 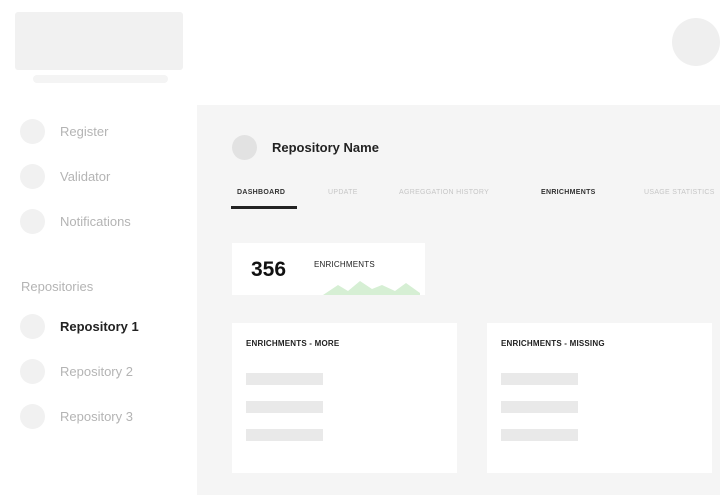 I want to click on sparkline-area, so click(x=371, y=288).